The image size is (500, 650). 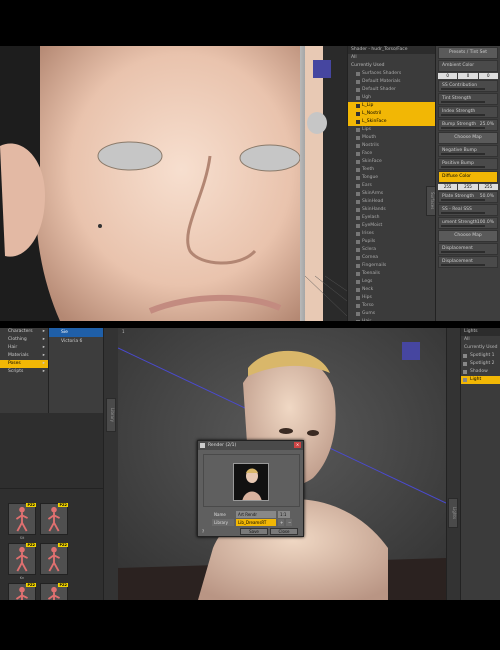 What do you see at coordinates (391, 242) in the screenshot?
I see `tree-row: Pupils` at bounding box center [391, 242].